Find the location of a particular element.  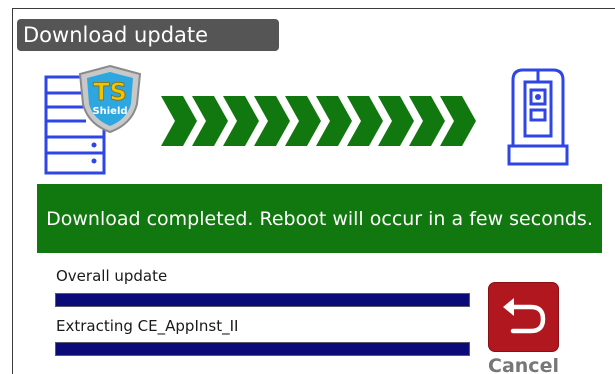

surveying-device-icon is located at coordinates (538, 117).